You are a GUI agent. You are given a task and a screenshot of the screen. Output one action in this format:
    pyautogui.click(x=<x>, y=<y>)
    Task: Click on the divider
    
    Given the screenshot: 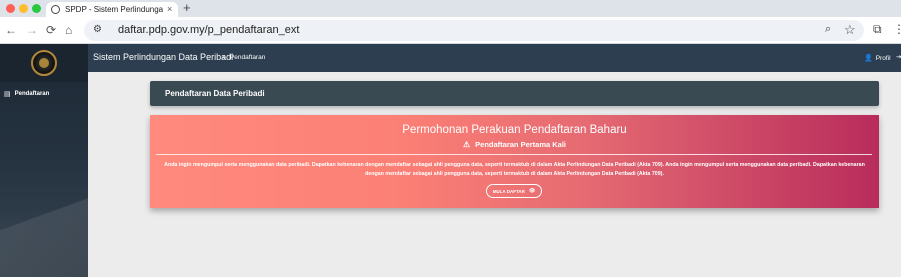 What is the action you would take?
    pyautogui.click(x=514, y=154)
    